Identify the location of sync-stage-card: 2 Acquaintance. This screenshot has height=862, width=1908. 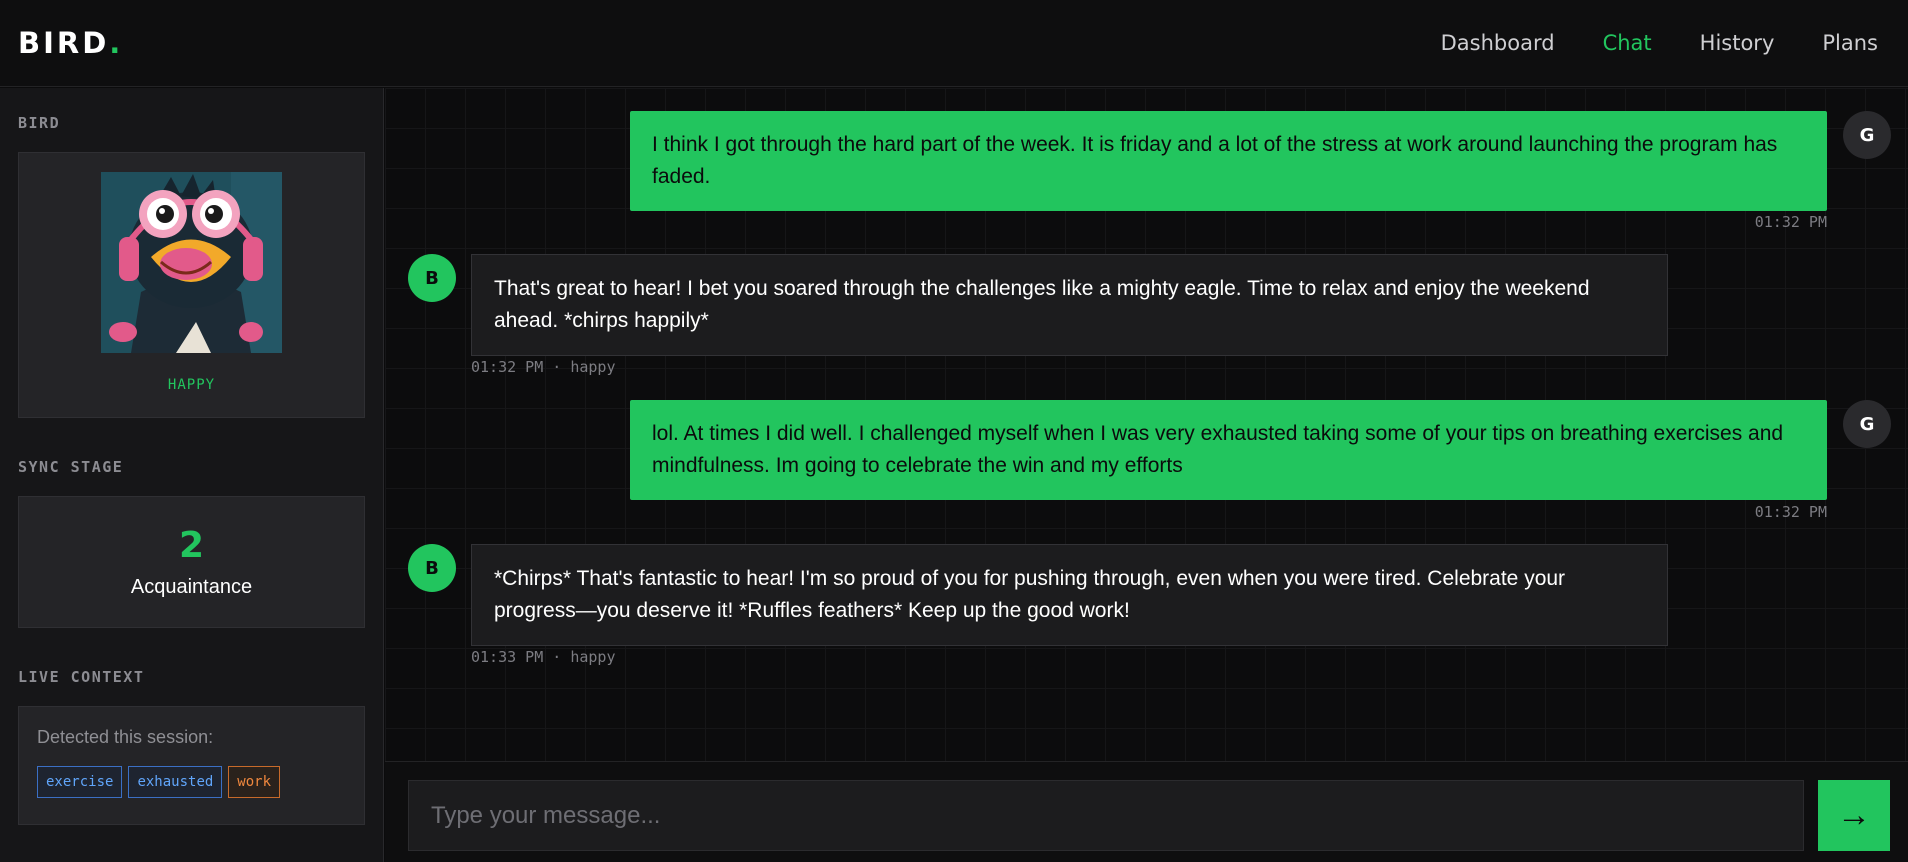
(191, 562).